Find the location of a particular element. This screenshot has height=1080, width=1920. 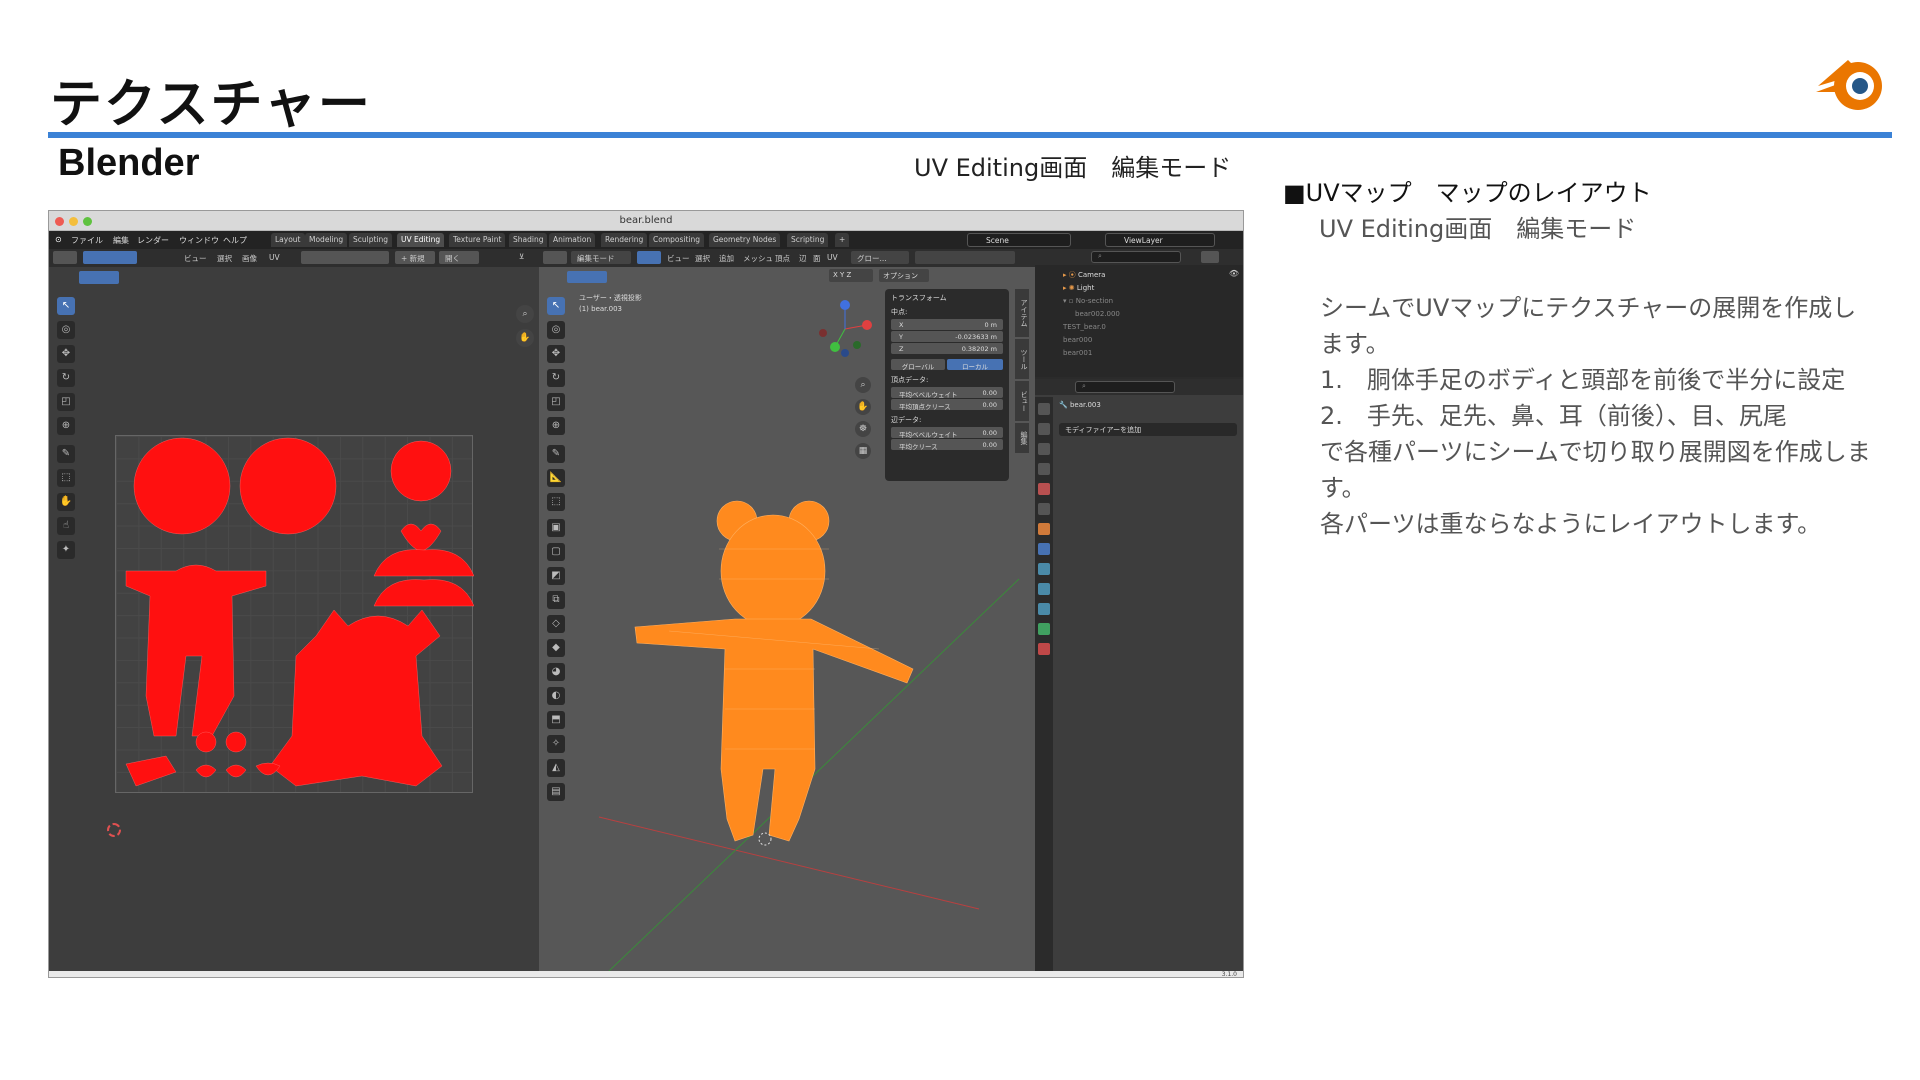

add-workspace-button: + is located at coordinates (842, 240).